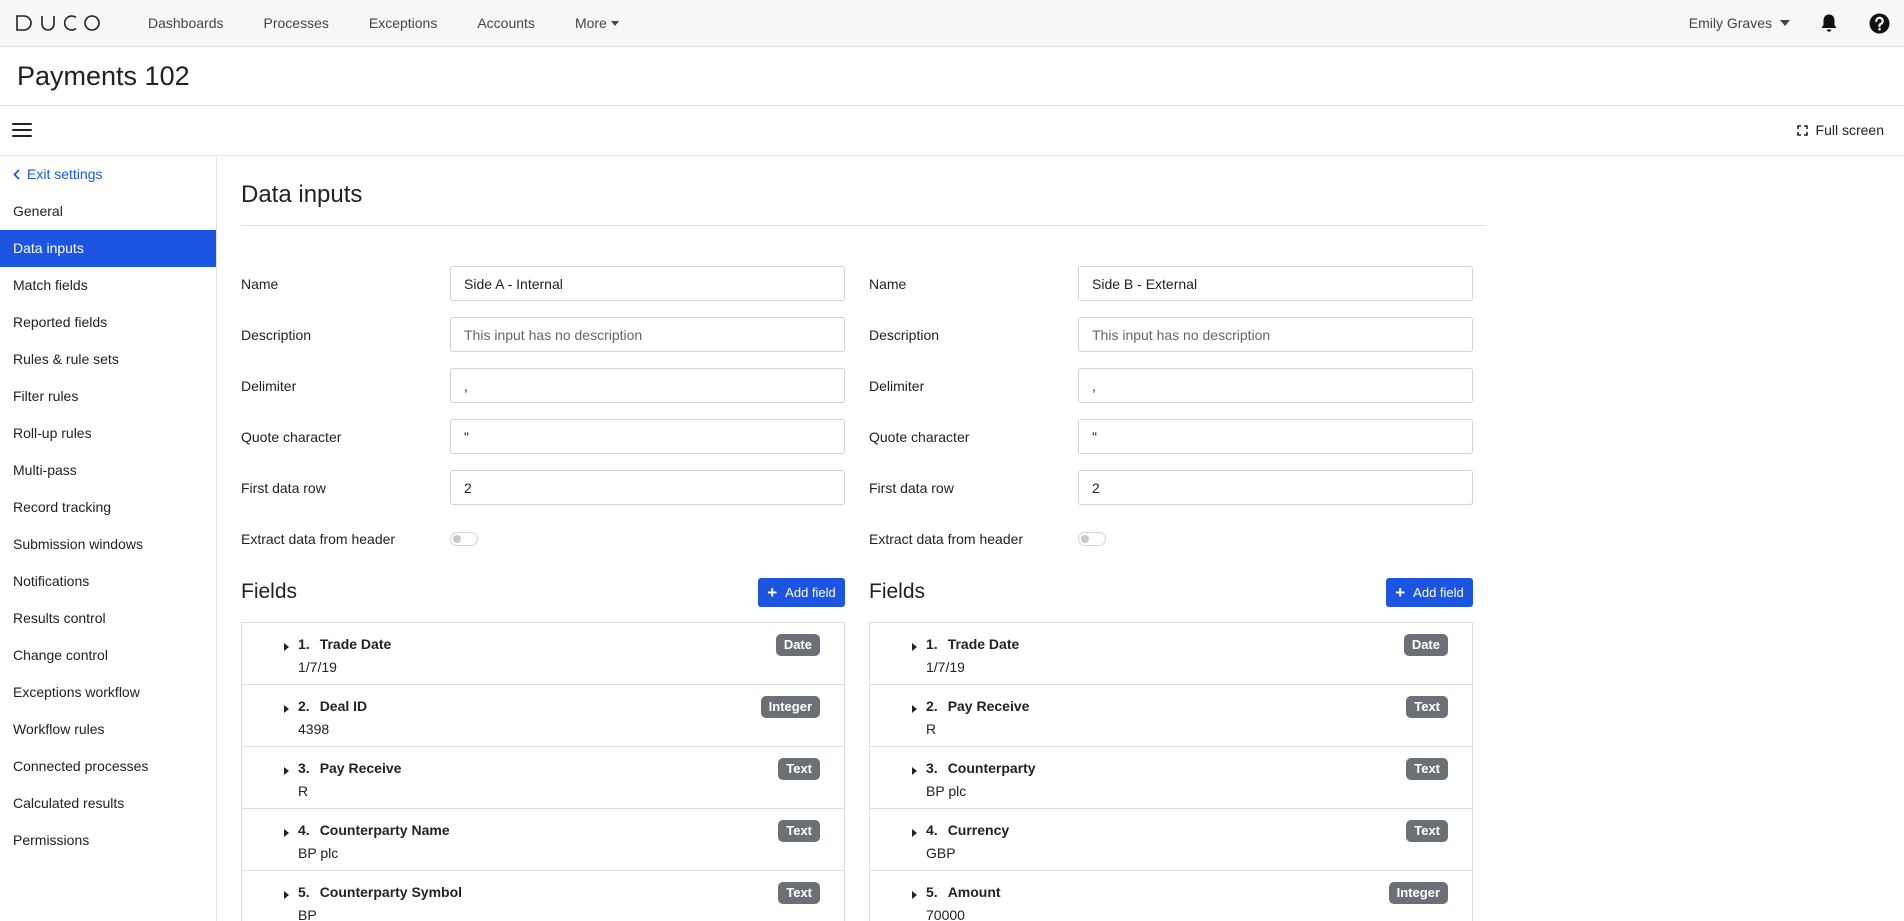 The image size is (1904, 921). Describe the element at coordinates (108, 766) in the screenshot. I see `sidebar-item-connected-processes: Connected processes` at that location.